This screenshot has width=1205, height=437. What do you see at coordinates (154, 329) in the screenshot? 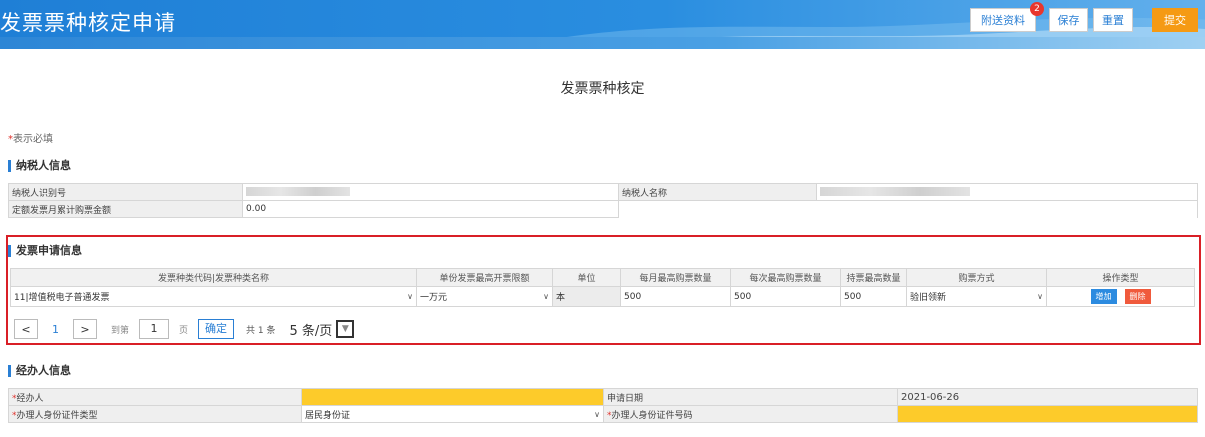
I see `goto-page-input: 1` at bounding box center [154, 329].